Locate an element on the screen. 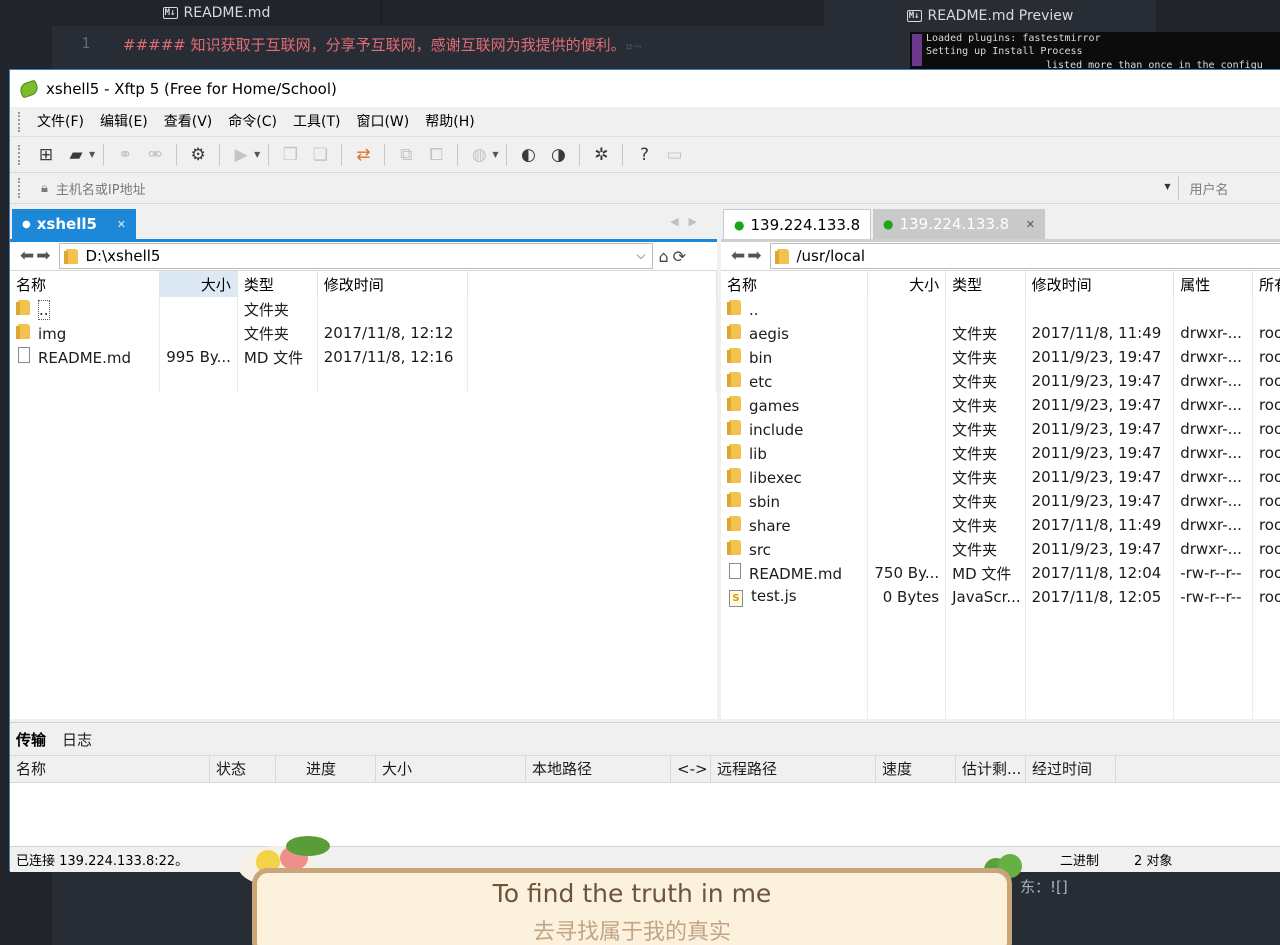 Image resolution: width=1280 pixels, height=945 pixels. new-session-icon: ⊞ is located at coordinates (46, 155).